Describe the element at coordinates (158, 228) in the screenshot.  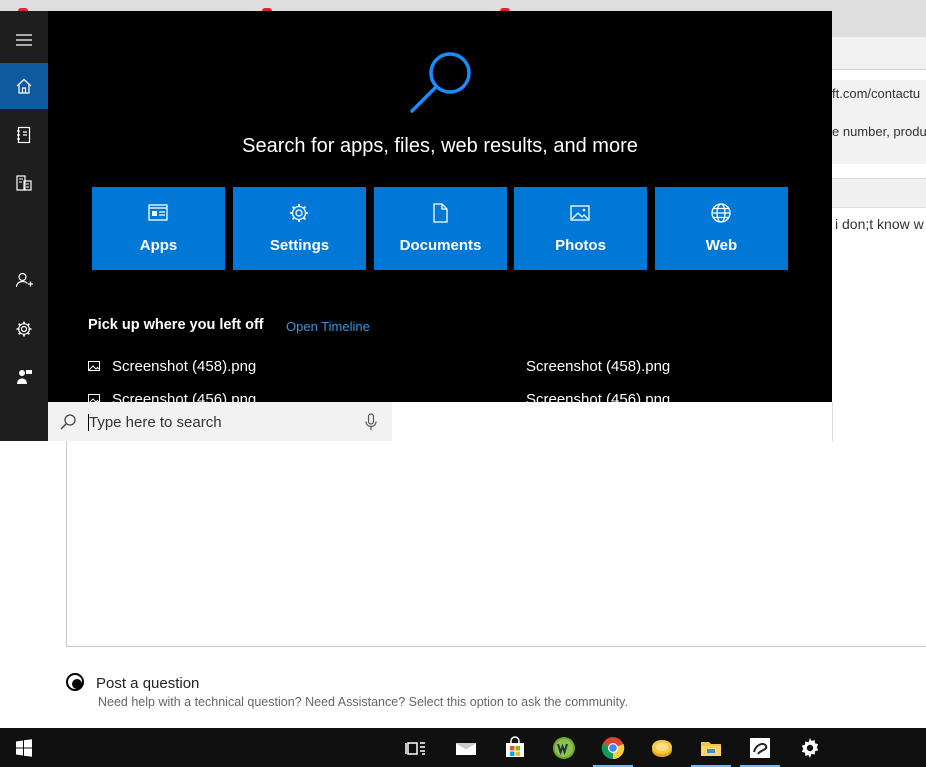
I see `category-apps: Apps` at that location.